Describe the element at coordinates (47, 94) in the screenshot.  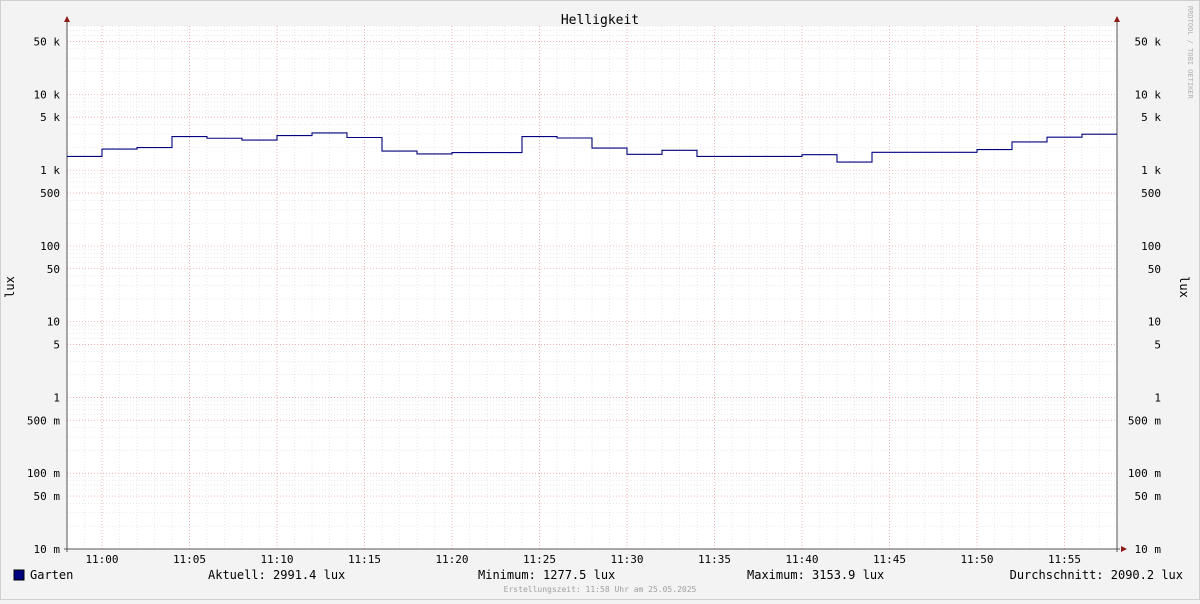
I see `y-tick-label-left: 10 k` at that location.